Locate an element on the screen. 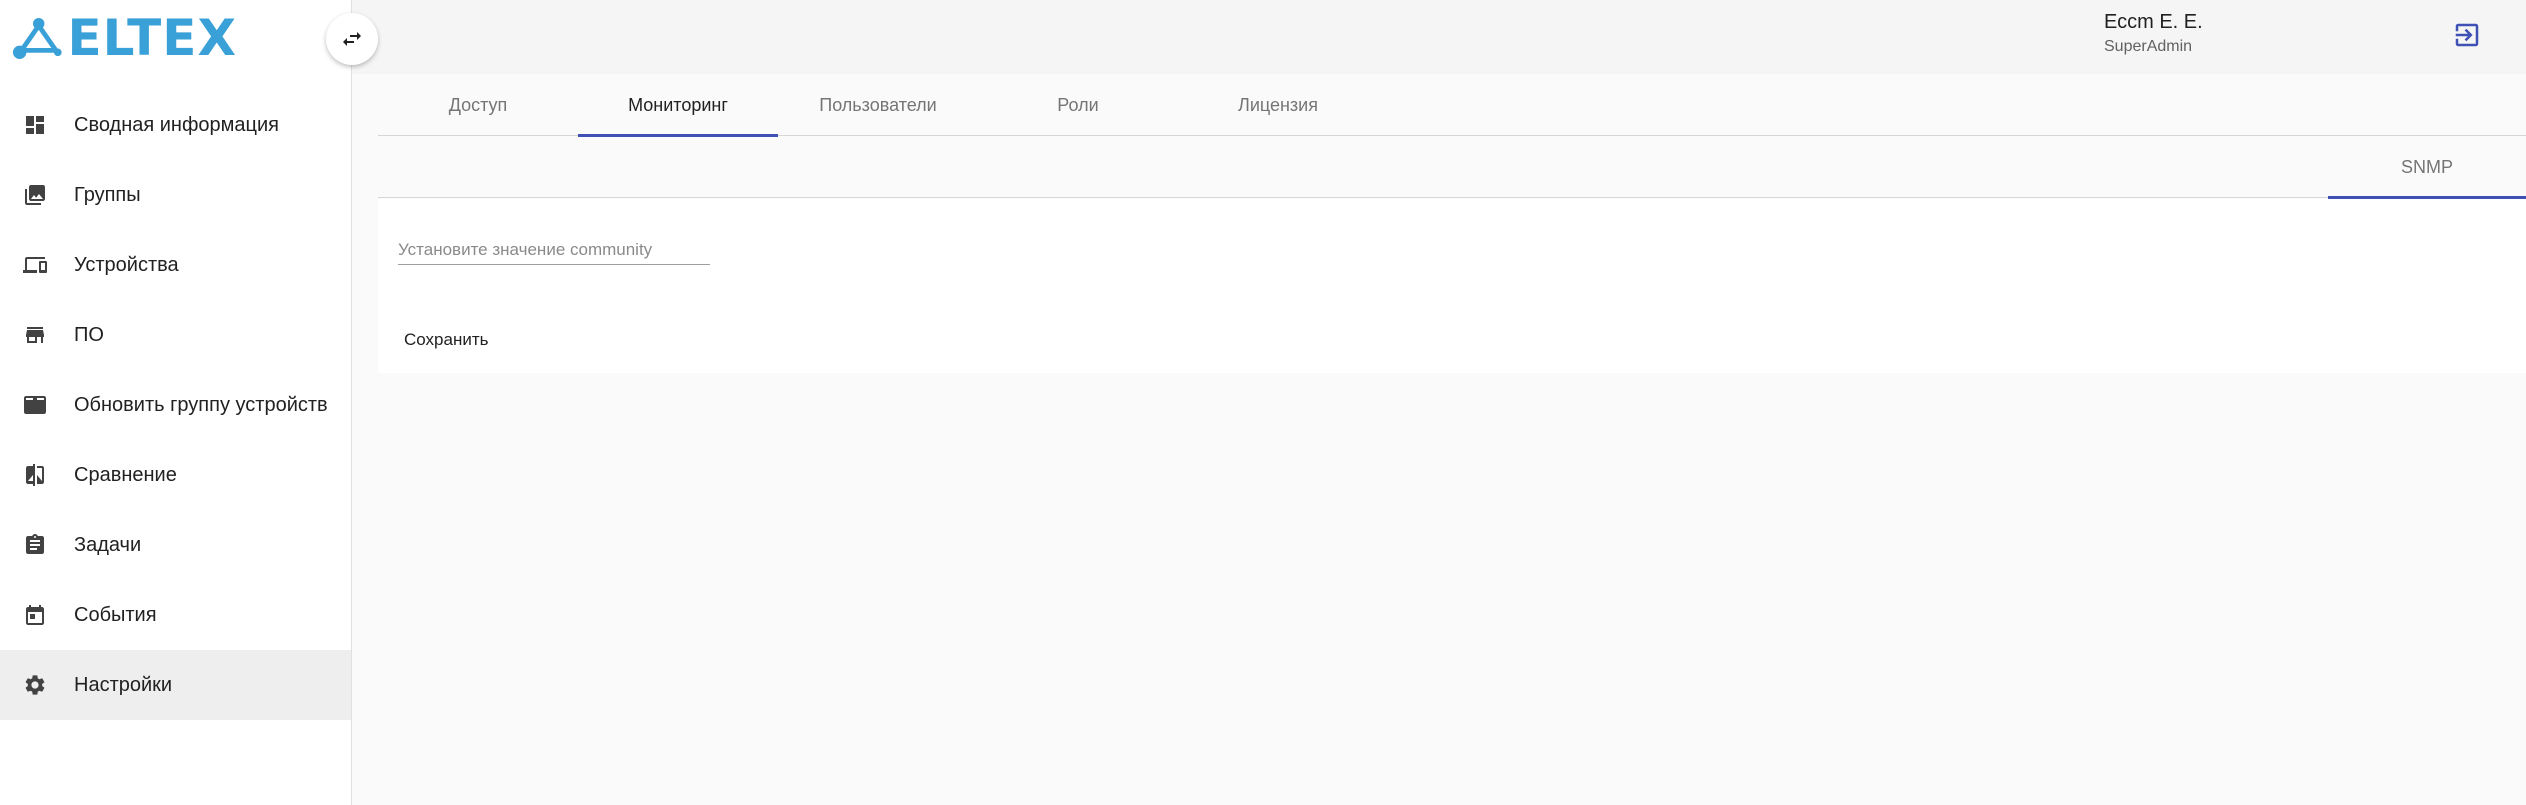 Image resolution: width=2526 pixels, height=805 pixels. devices-icon is located at coordinates (35, 265).